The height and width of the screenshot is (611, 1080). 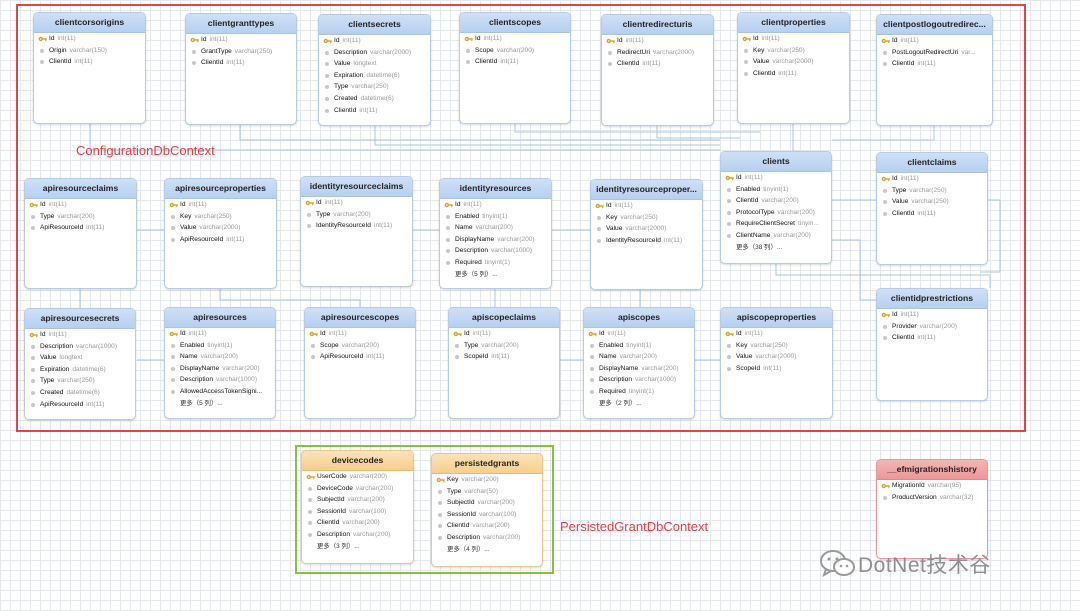 What do you see at coordinates (932, 470) in the screenshot?
I see `table-header: __efmigrationshistory` at bounding box center [932, 470].